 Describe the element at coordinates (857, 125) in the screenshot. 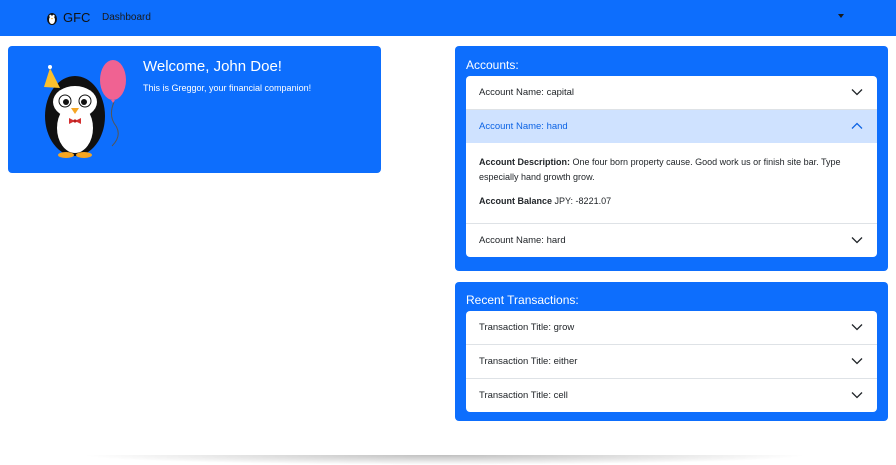

I see `chevron-up-icon` at that location.